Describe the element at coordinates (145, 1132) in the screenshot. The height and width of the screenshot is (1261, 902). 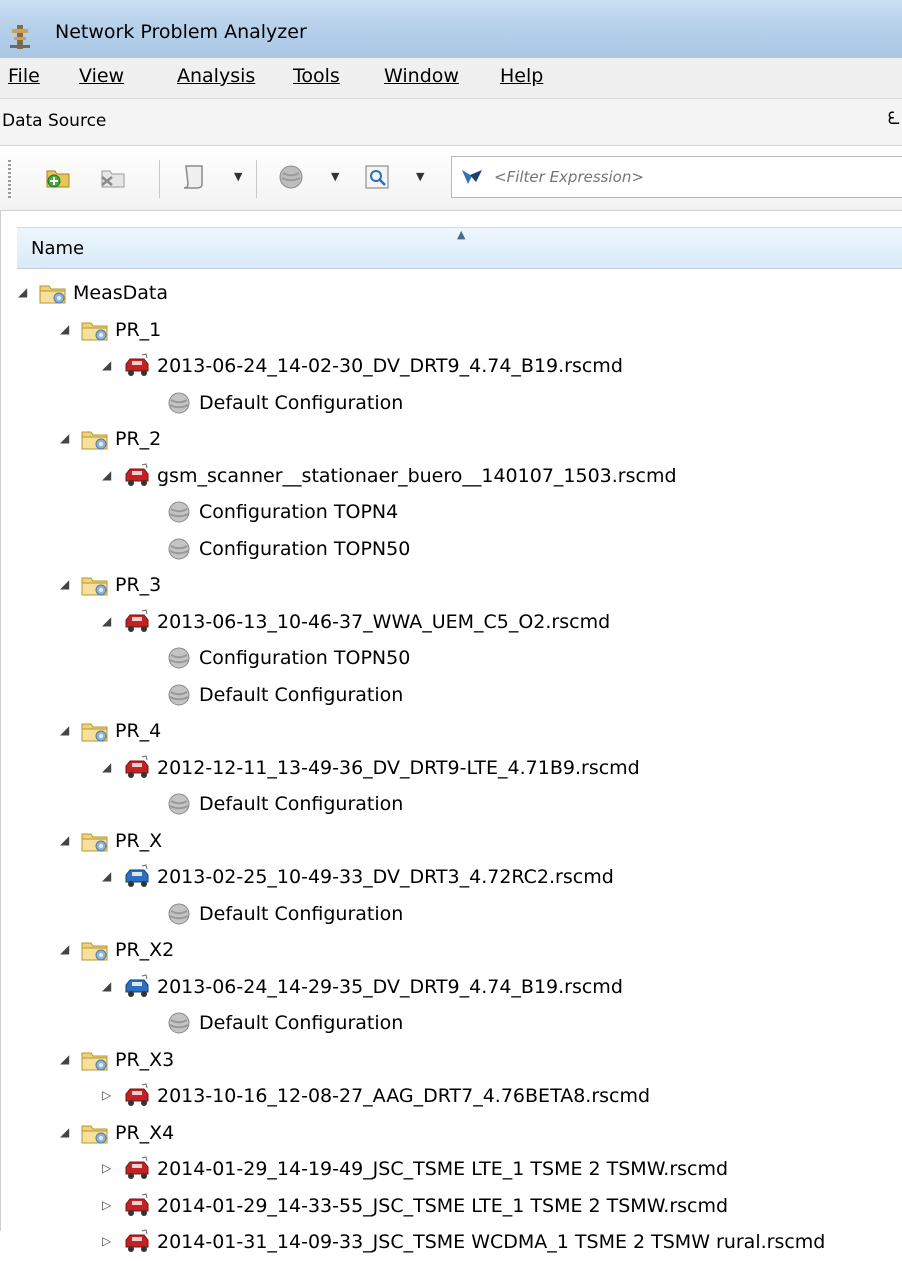
I see `tree-row-label: PR_X4` at that location.